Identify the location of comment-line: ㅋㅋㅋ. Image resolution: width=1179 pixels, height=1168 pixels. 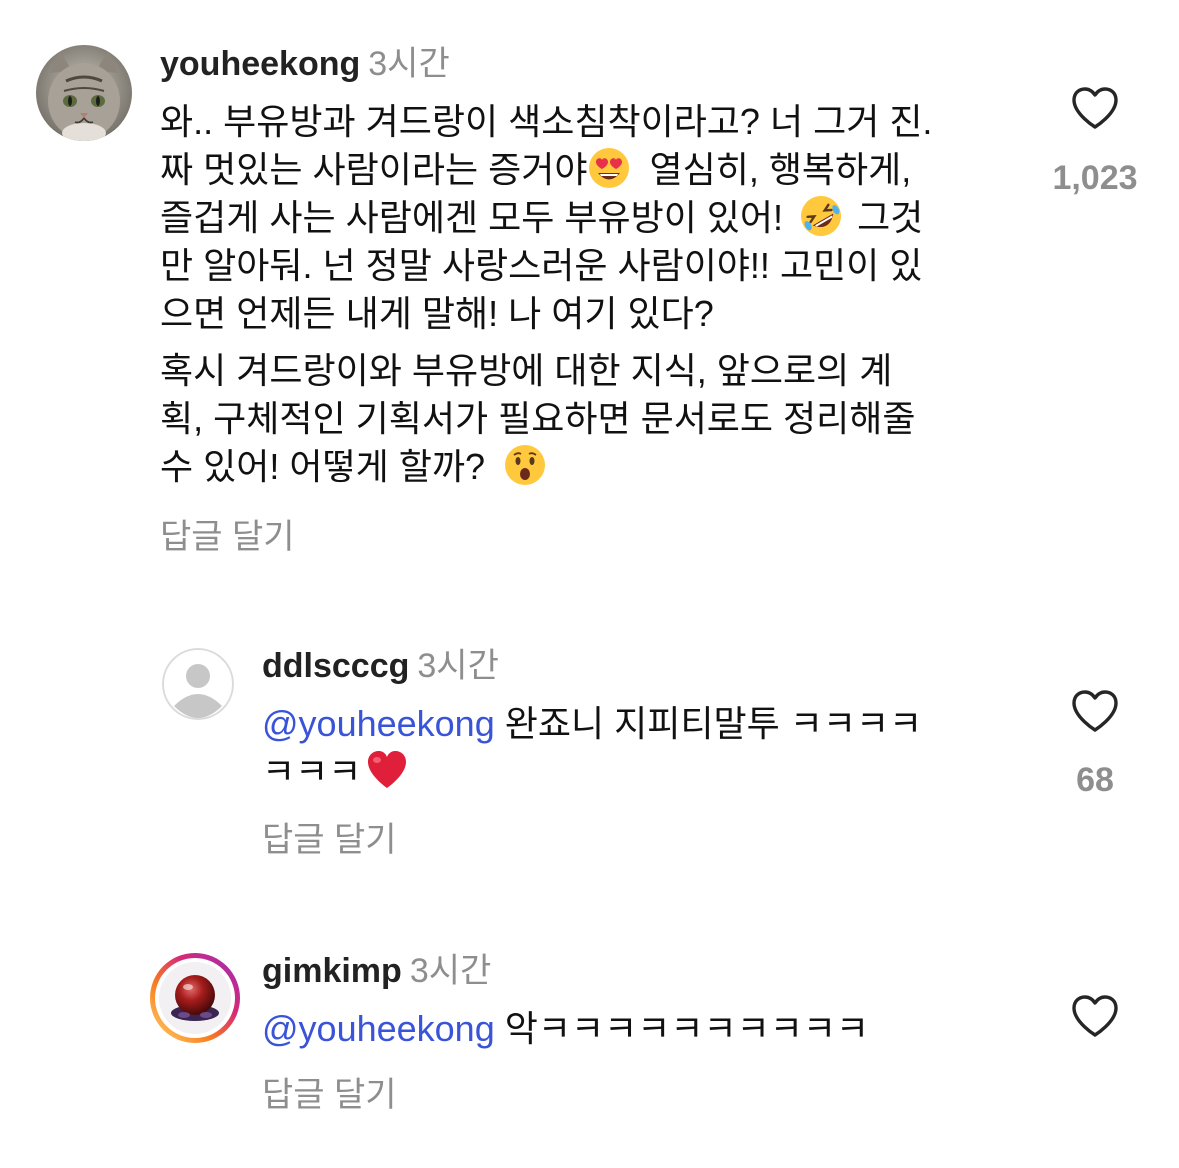
(592, 772).